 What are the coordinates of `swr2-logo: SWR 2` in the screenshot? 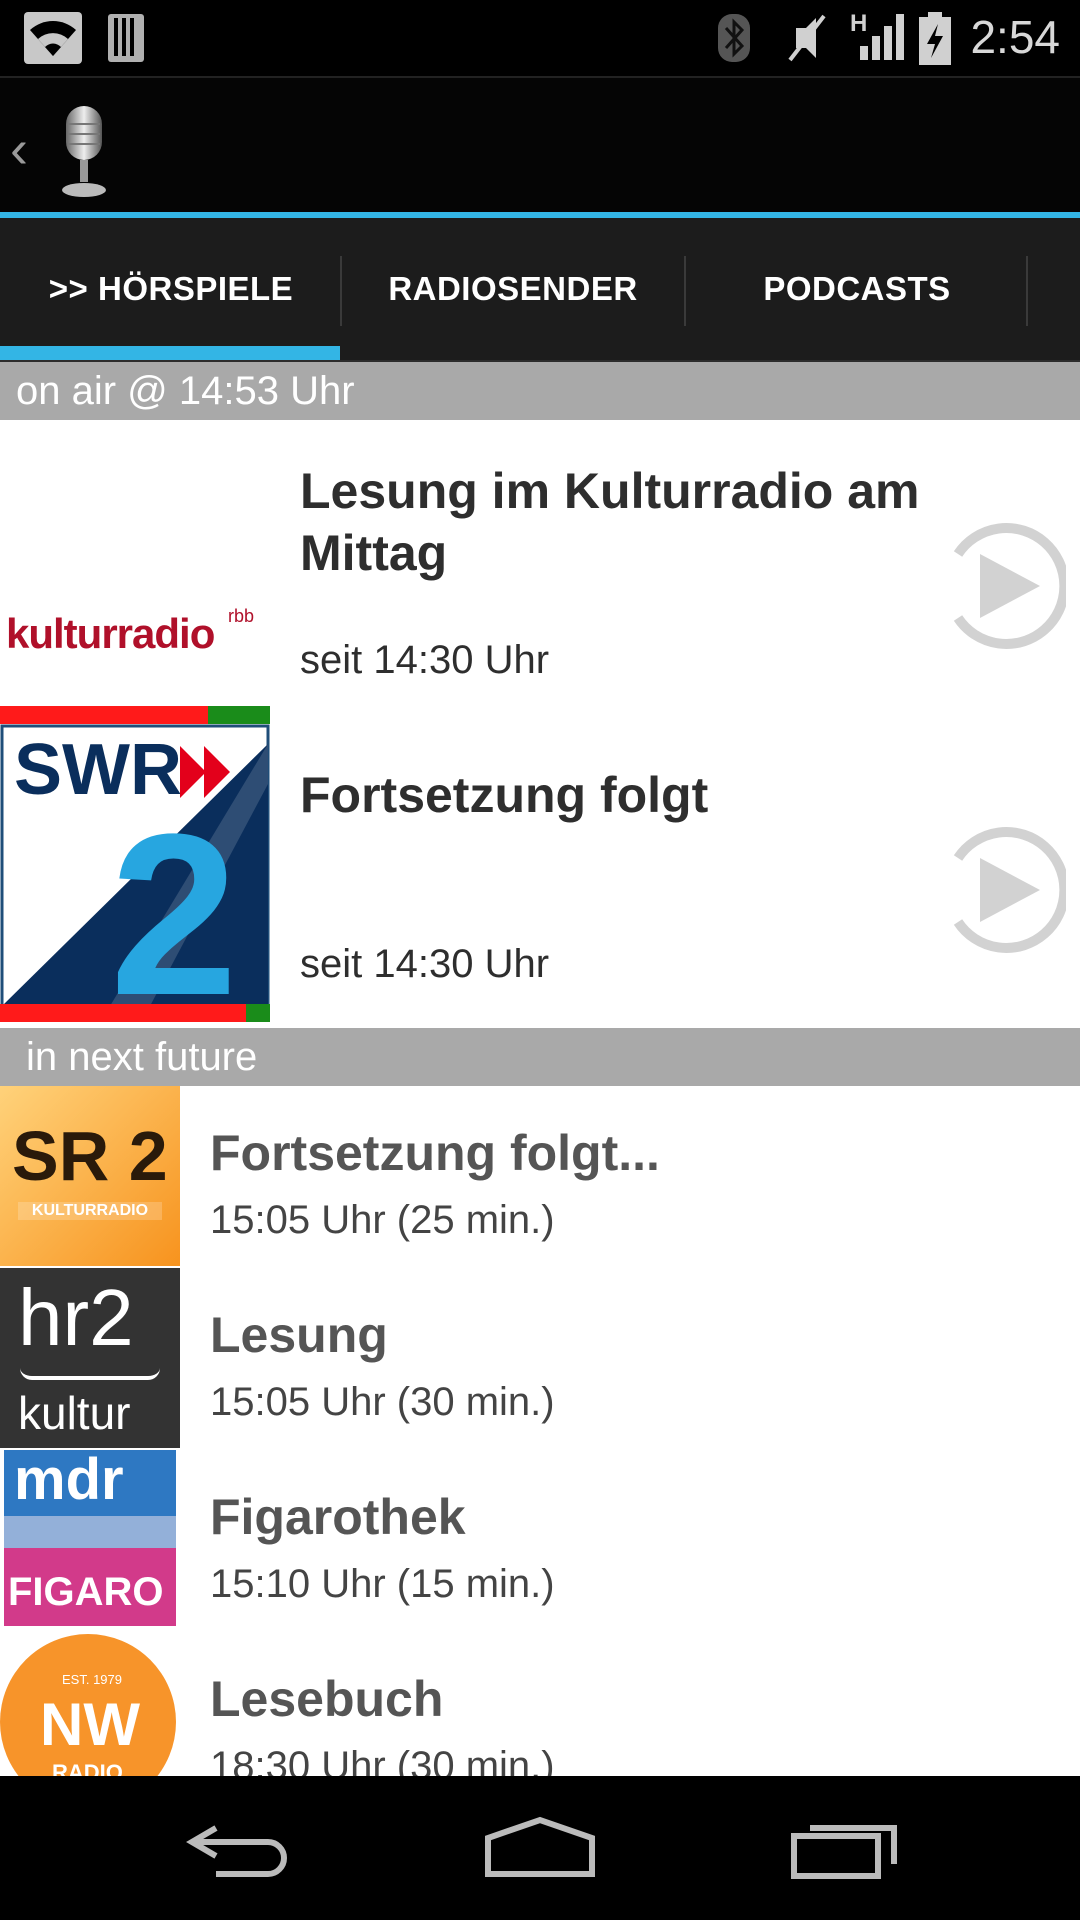 It's located at (135, 883).